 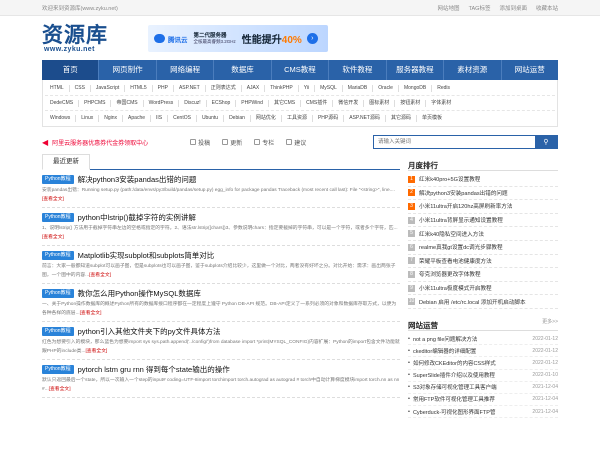 I want to click on tag-link: Yii, so click(x=307, y=88).